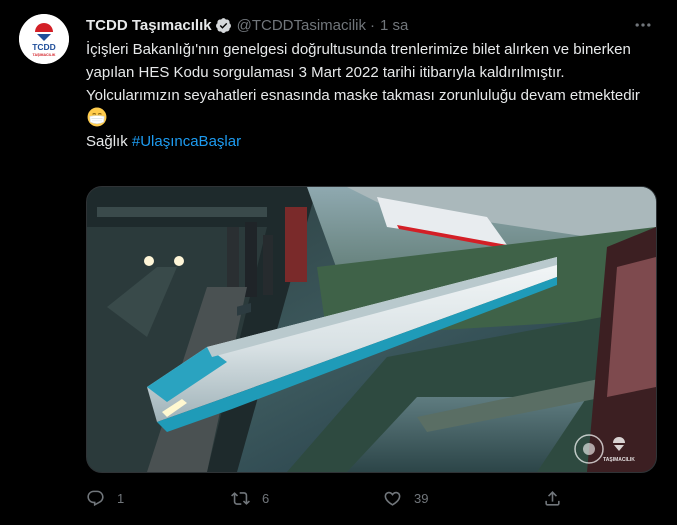 The image size is (677, 525). I want to click on tweet-paragraph-3: Sağlık #UlaşıncaBaşlar, so click(366, 141).